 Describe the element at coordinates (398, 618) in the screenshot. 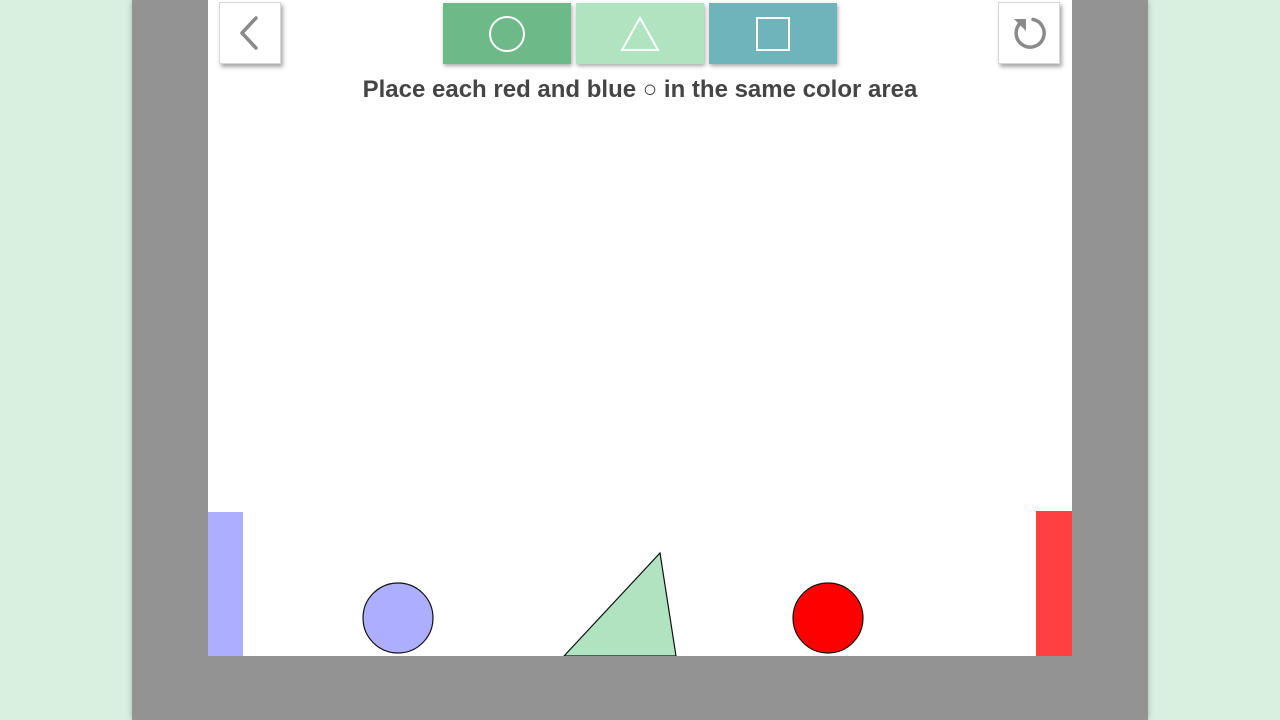

I see `blue-ball` at that location.